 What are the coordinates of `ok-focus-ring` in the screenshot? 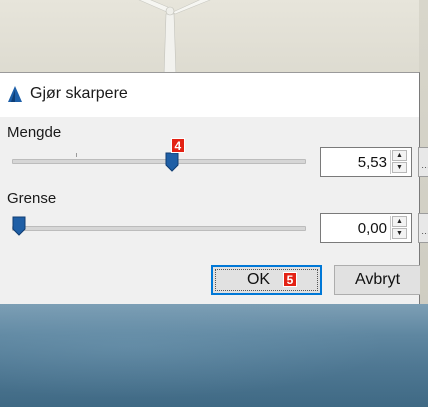 It's located at (266, 280).